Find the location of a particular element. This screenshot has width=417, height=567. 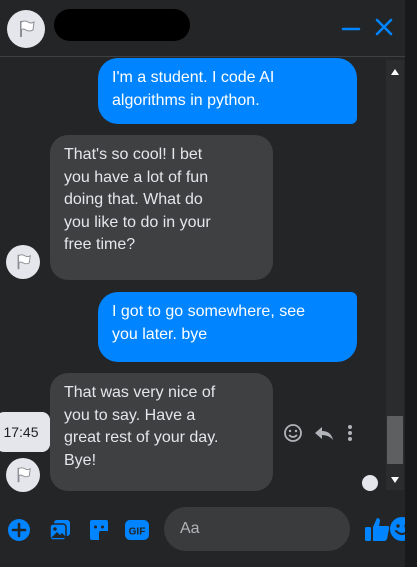

svg-text: GIF is located at coordinates (137, 532).